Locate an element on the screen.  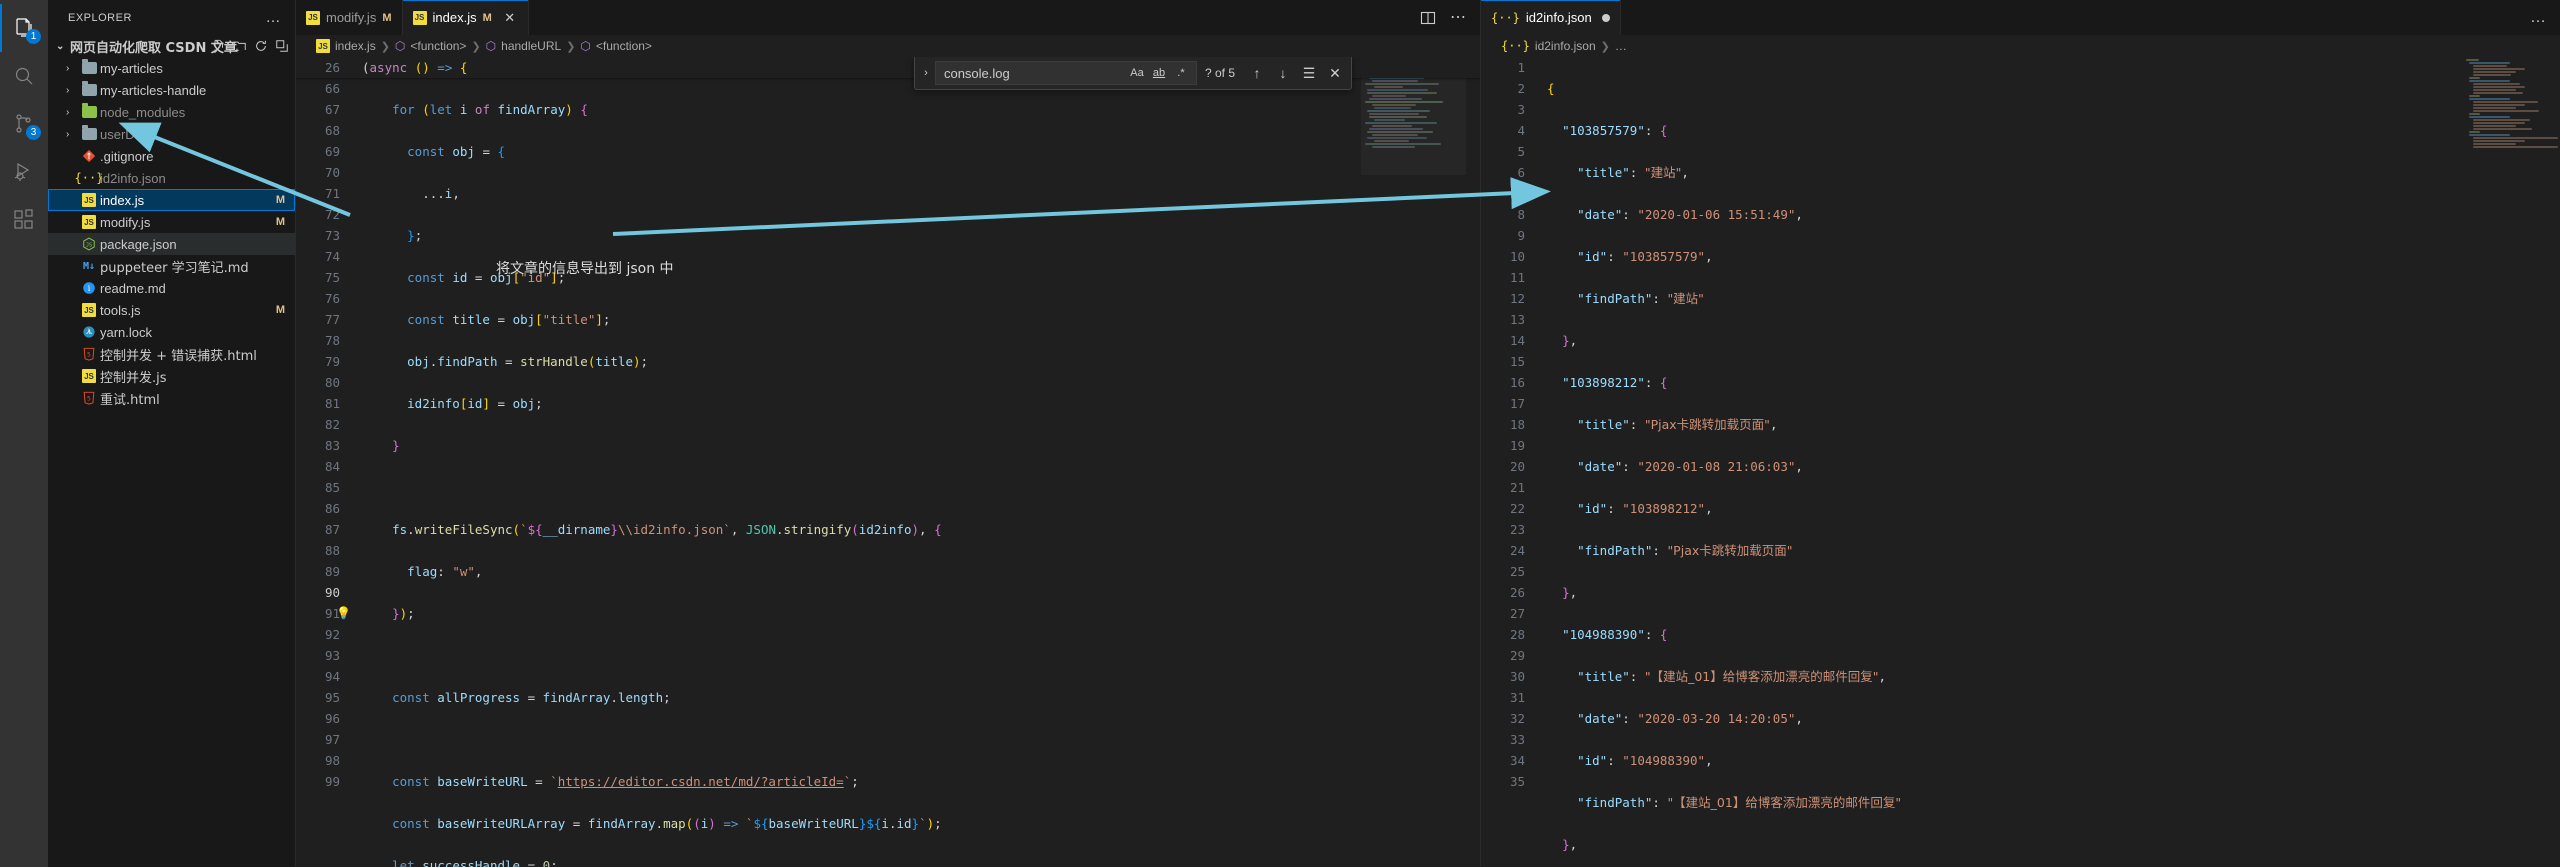
line-number: 34 is located at coordinates (1517, 760).